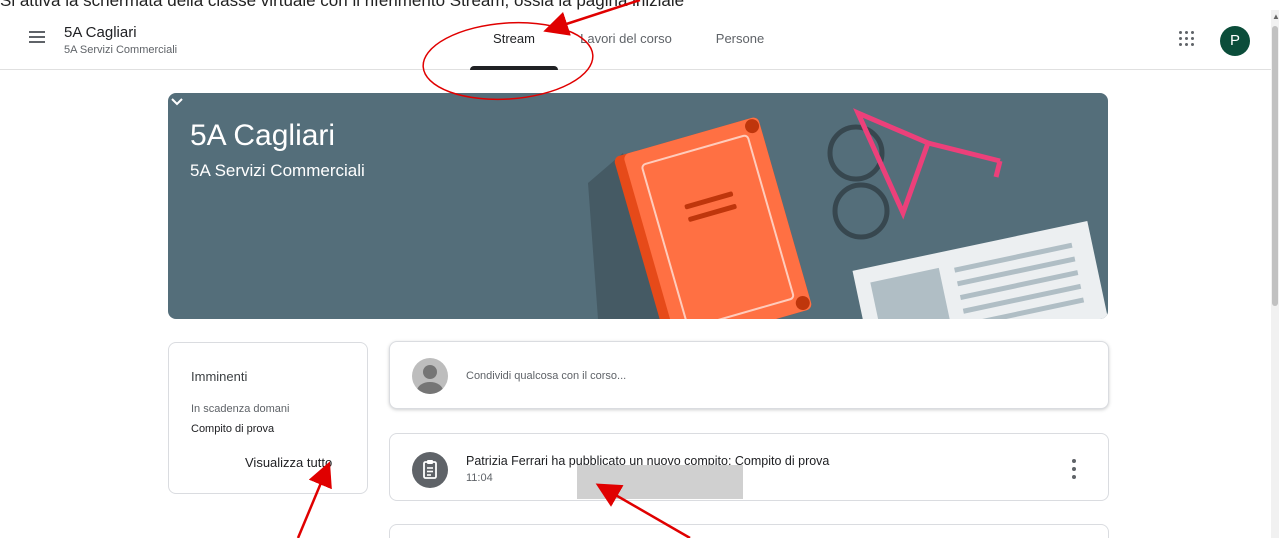 The image size is (1279, 538). Describe the element at coordinates (660, 482) in the screenshot. I see `redacted-area` at that location.